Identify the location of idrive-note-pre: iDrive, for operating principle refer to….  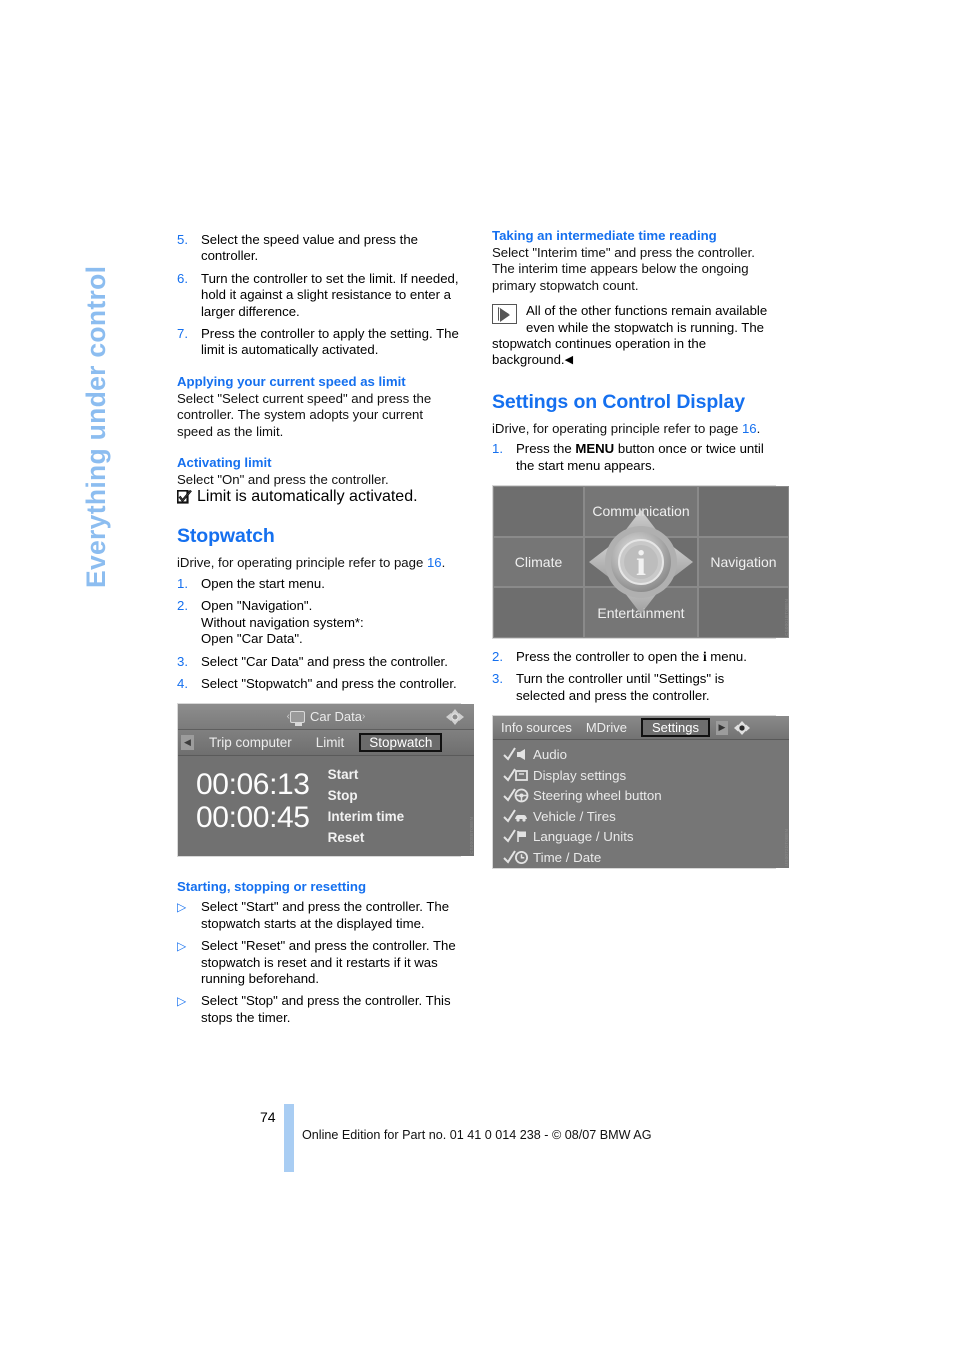
(302, 563).